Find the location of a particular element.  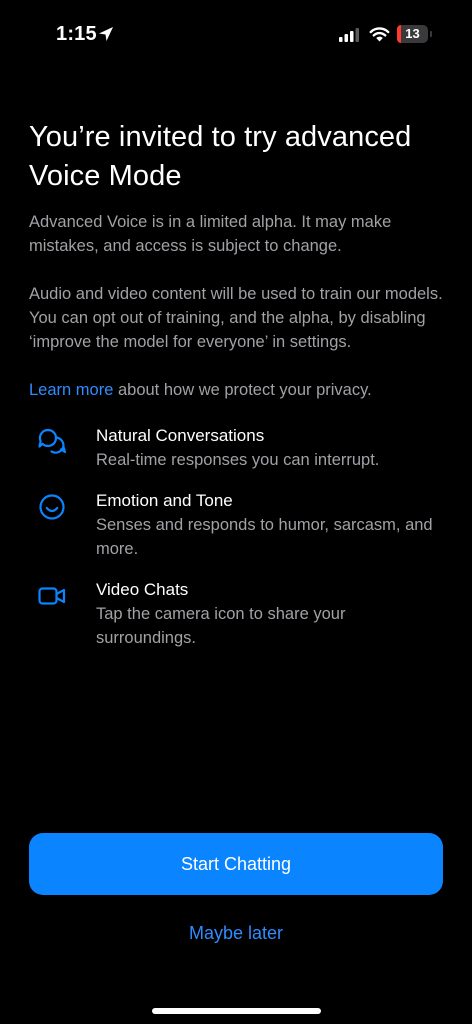

feature-title: Emotion and Tone is located at coordinates (164, 500).